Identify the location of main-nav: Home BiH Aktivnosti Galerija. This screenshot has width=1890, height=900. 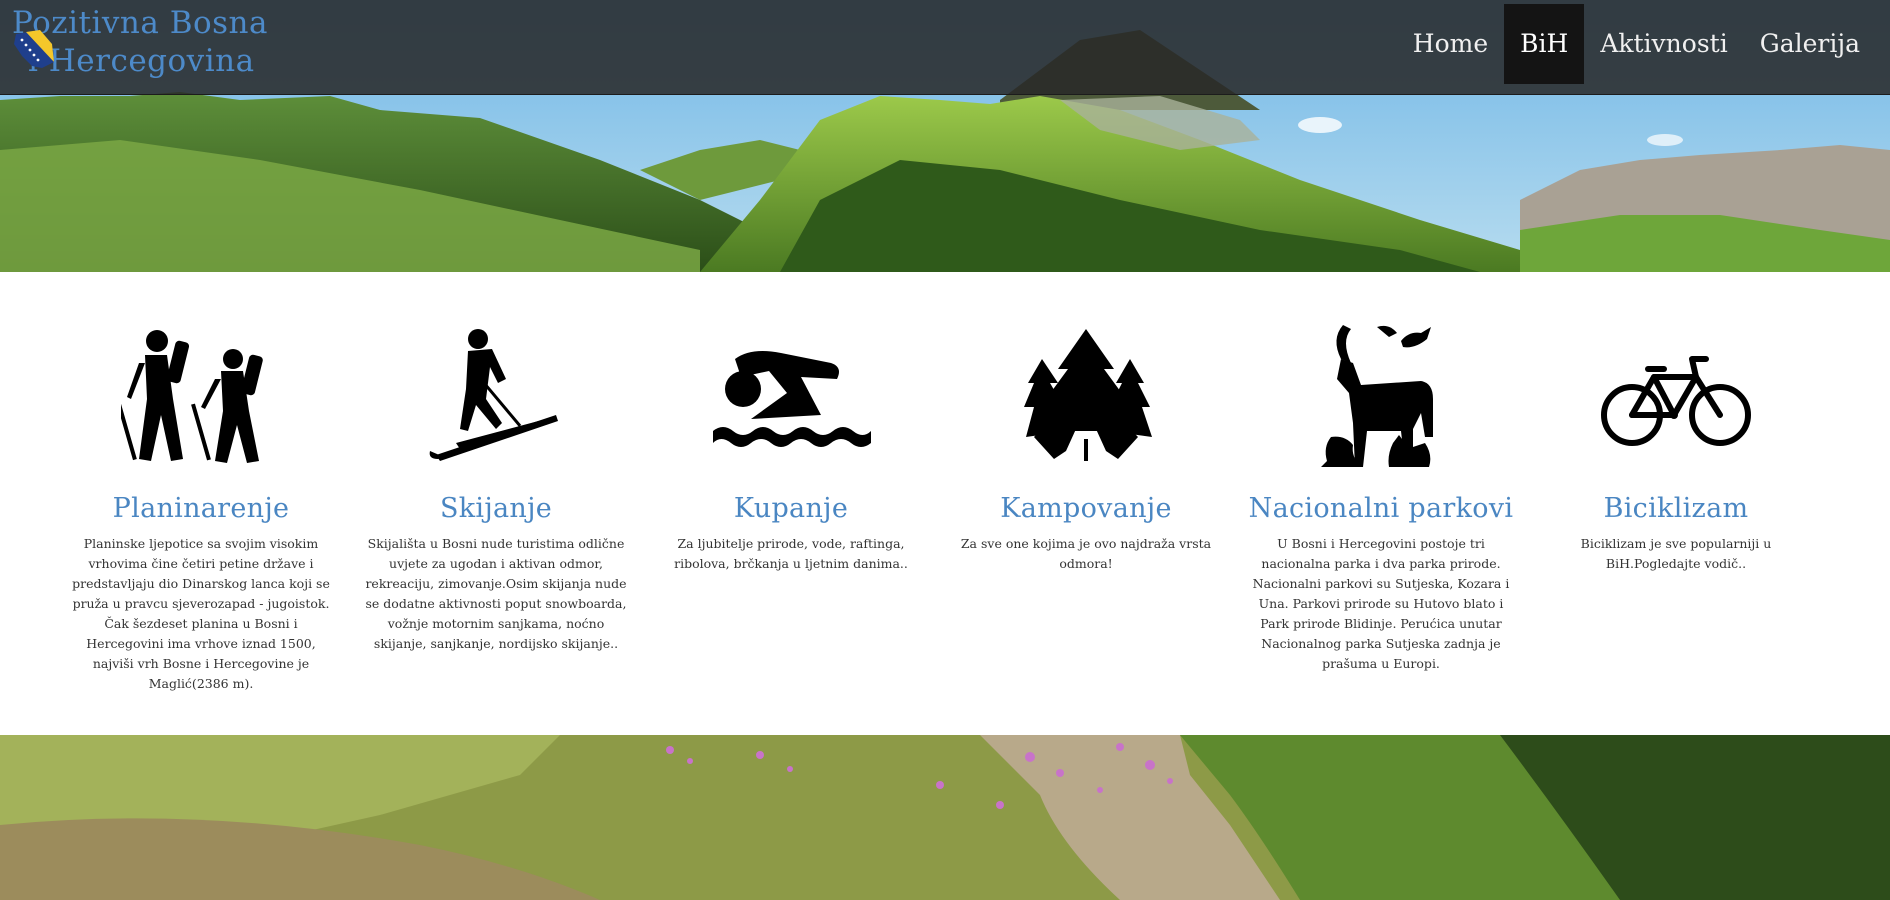
(1636, 44).